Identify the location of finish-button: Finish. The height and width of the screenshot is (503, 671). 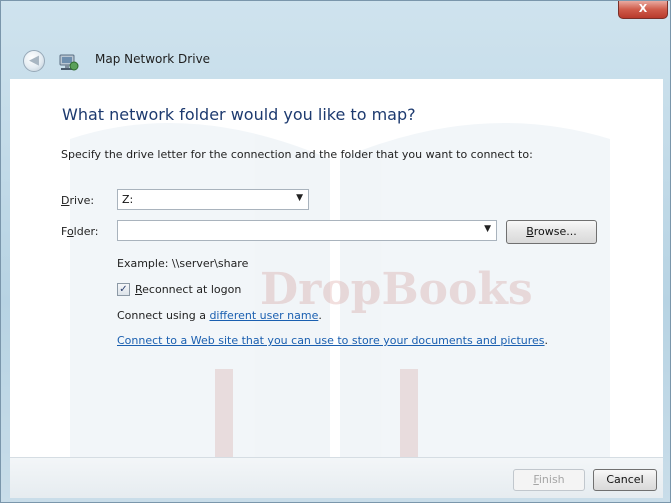
(549, 480).